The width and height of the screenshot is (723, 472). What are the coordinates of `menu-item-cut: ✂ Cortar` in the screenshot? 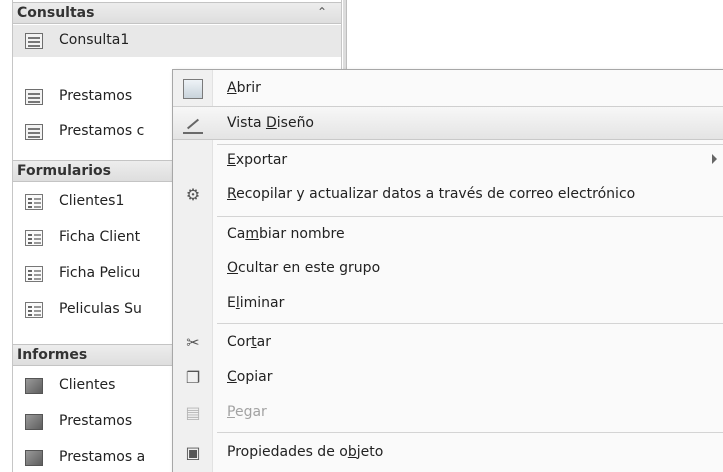 It's located at (448, 343).